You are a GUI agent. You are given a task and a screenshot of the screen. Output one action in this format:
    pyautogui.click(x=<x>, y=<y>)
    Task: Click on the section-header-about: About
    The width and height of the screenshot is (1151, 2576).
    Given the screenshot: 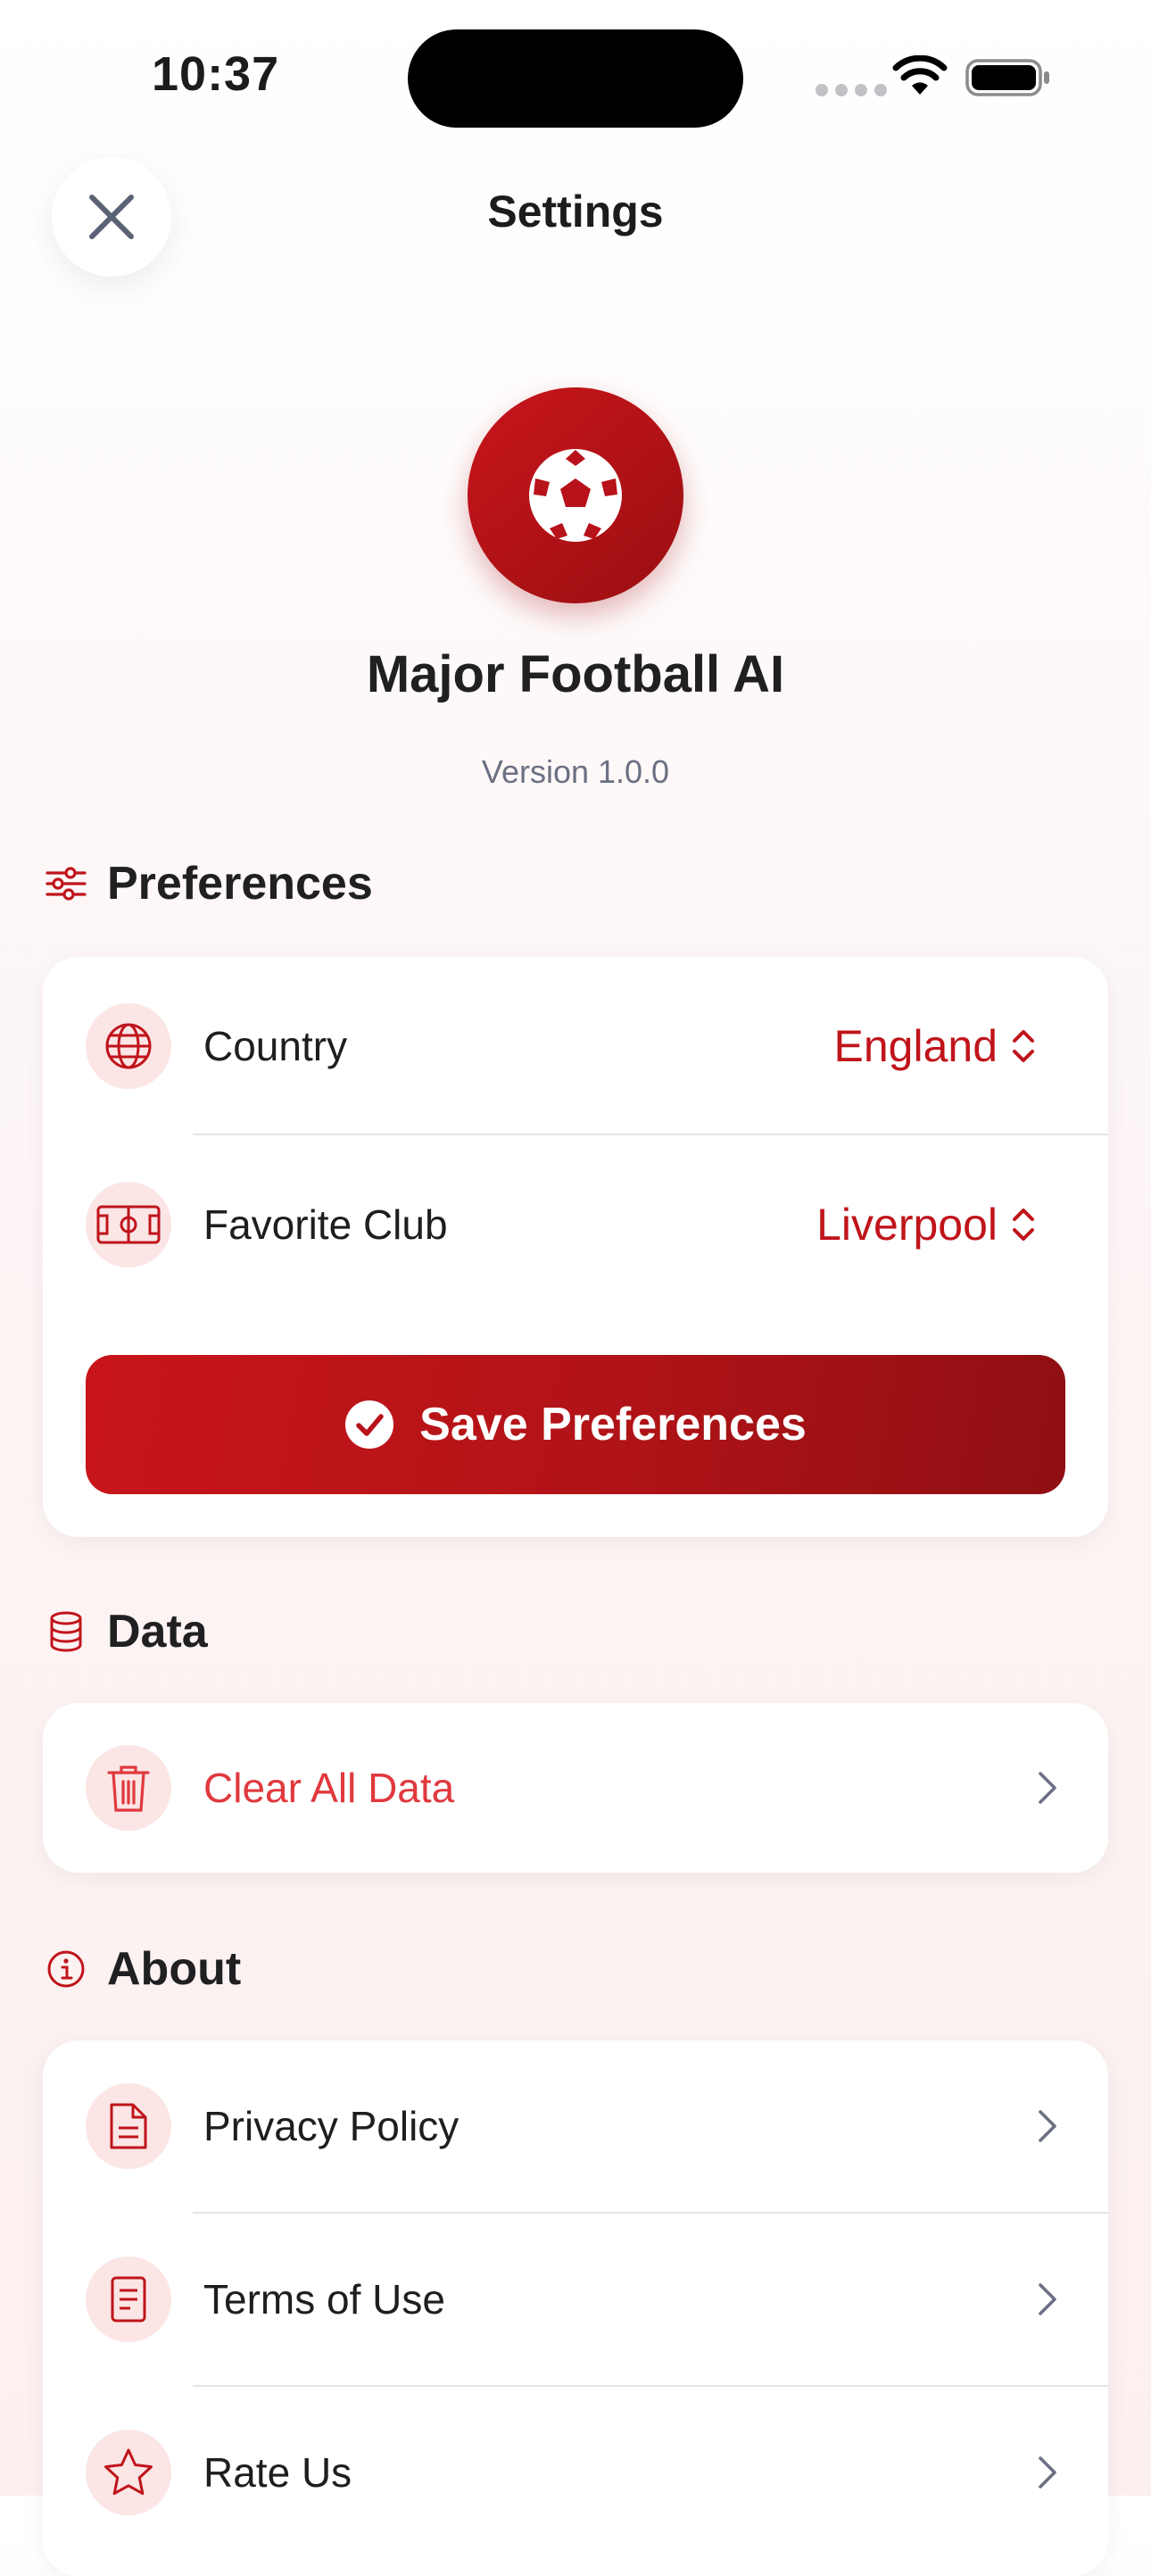 What is the action you would take?
    pyautogui.click(x=143, y=1969)
    